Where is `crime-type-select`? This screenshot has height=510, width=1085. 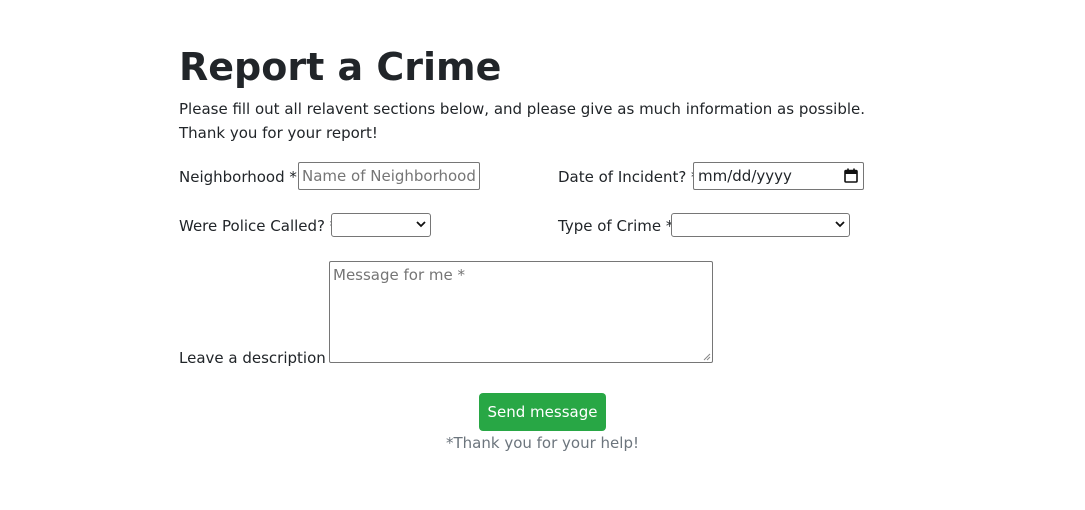
crime-type-select is located at coordinates (760, 225).